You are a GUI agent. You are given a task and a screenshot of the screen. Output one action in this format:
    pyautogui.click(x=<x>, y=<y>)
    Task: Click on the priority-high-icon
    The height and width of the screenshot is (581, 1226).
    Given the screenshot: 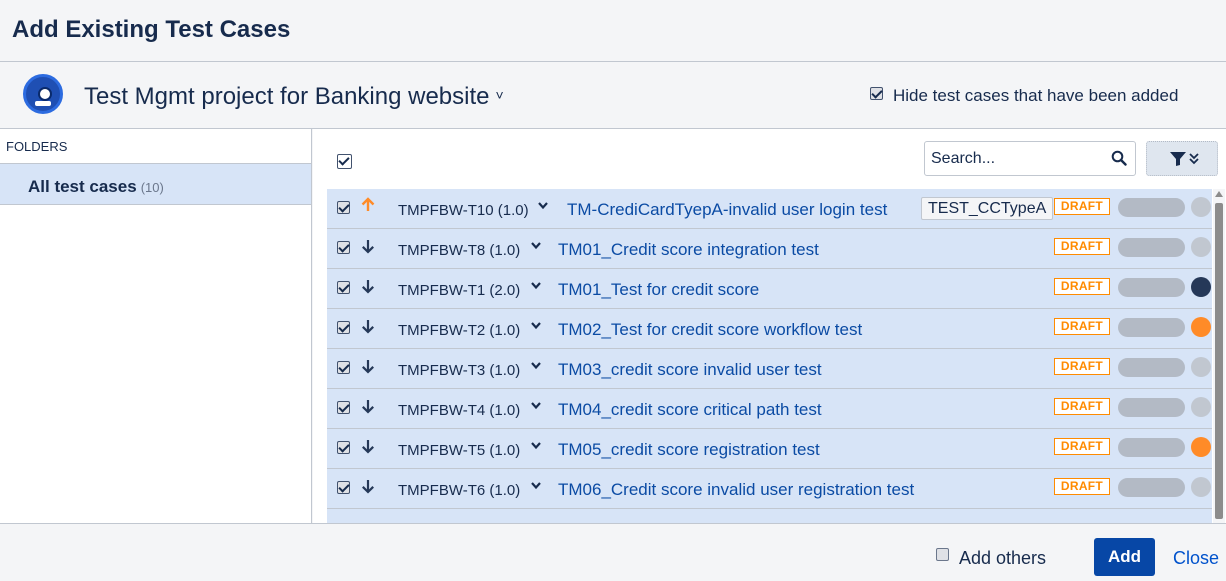 What is the action you would take?
    pyautogui.click(x=368, y=204)
    